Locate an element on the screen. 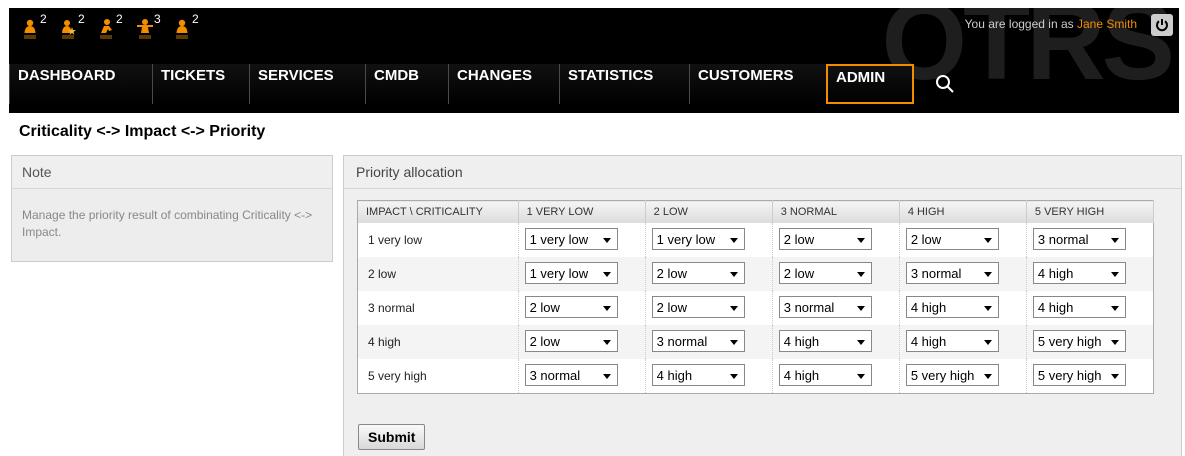  impact-label: 3 normal is located at coordinates (438, 308).